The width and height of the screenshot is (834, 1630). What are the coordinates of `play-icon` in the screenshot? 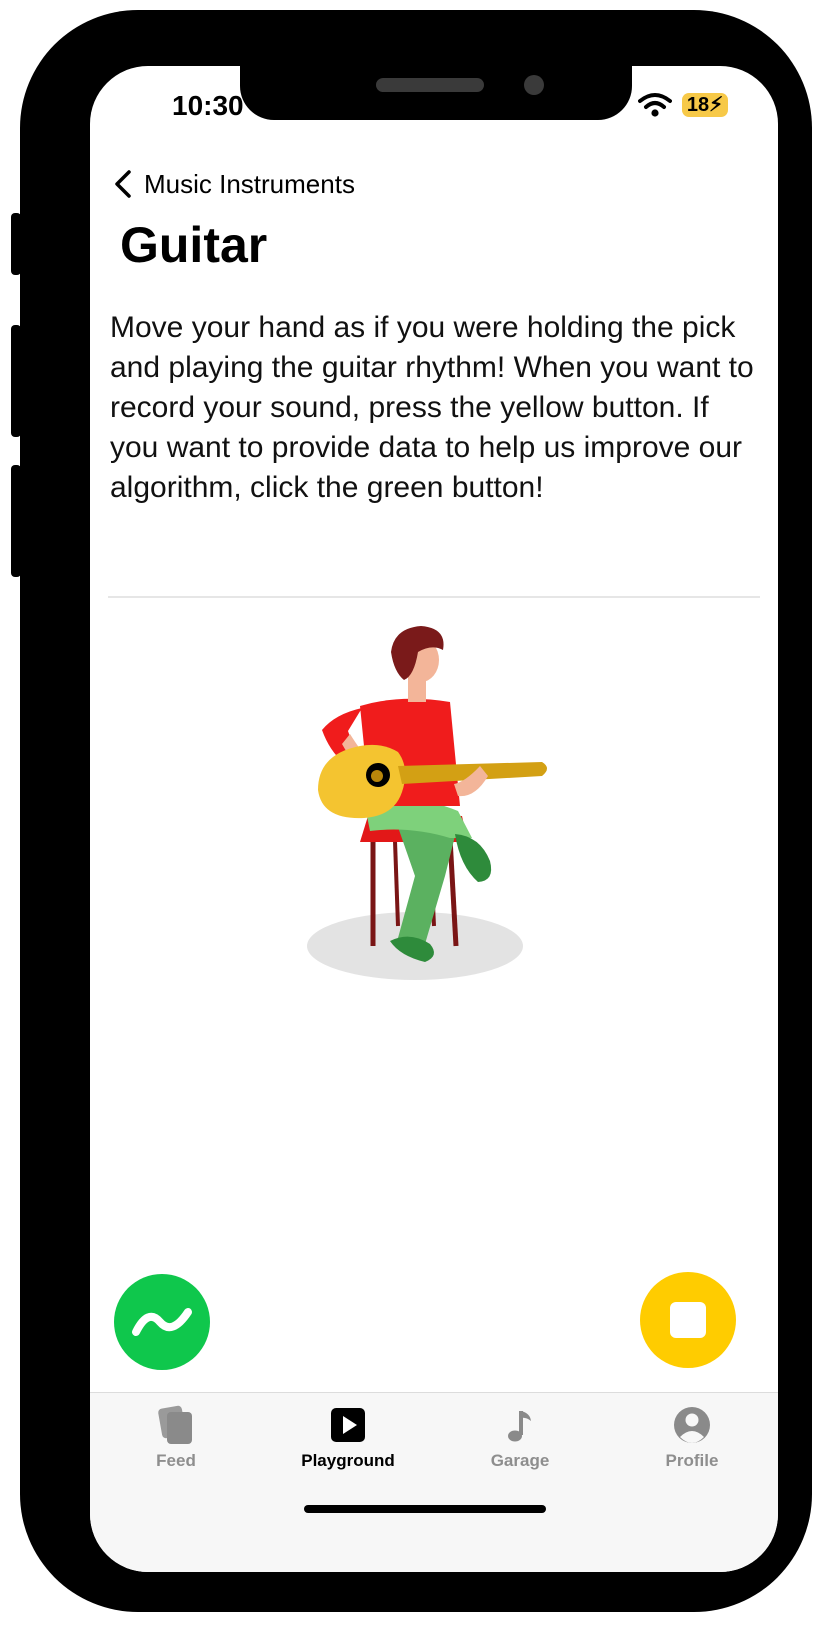 It's located at (348, 1425).